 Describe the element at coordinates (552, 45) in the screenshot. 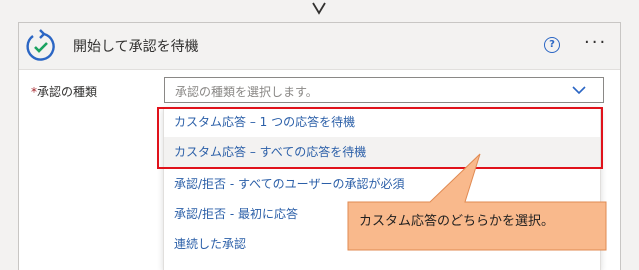

I see `help-icon: ?` at that location.